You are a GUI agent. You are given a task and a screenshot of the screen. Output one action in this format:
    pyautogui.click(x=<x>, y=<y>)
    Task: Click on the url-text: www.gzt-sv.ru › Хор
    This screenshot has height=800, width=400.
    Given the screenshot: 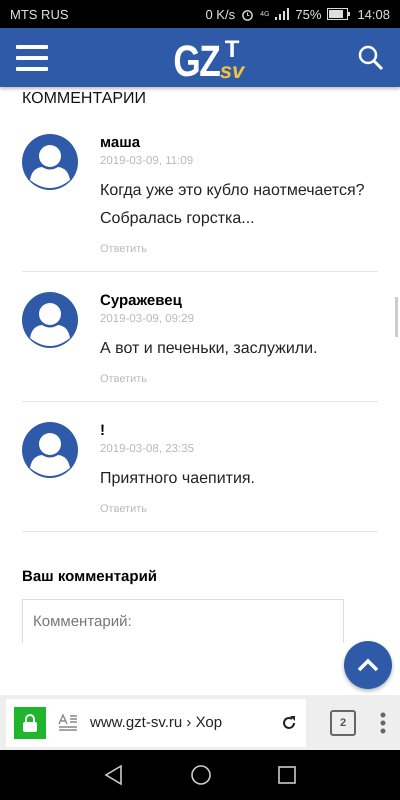 What is the action you would take?
    pyautogui.click(x=157, y=722)
    